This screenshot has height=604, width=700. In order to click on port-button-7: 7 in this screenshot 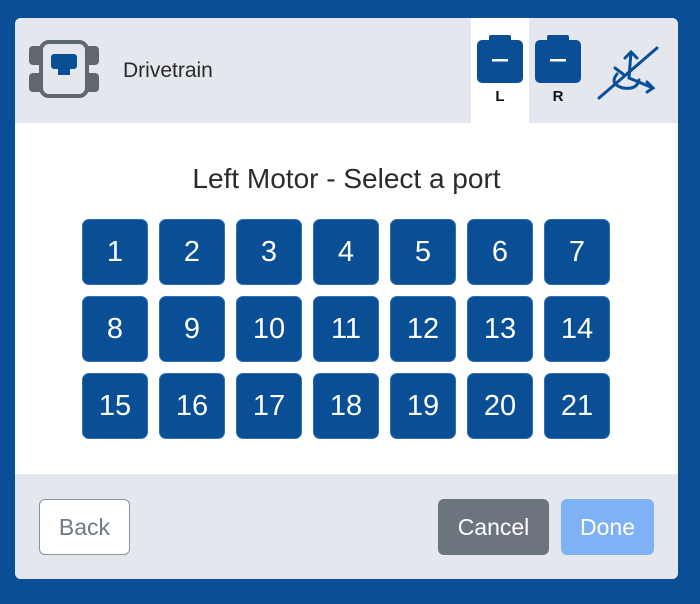, I will do `click(577, 252)`.